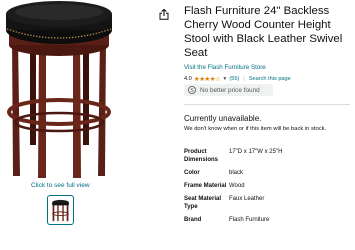 Image resolution: width=355 pixels, height=250 pixels. I want to click on spec-key: Brand, so click(193, 220).